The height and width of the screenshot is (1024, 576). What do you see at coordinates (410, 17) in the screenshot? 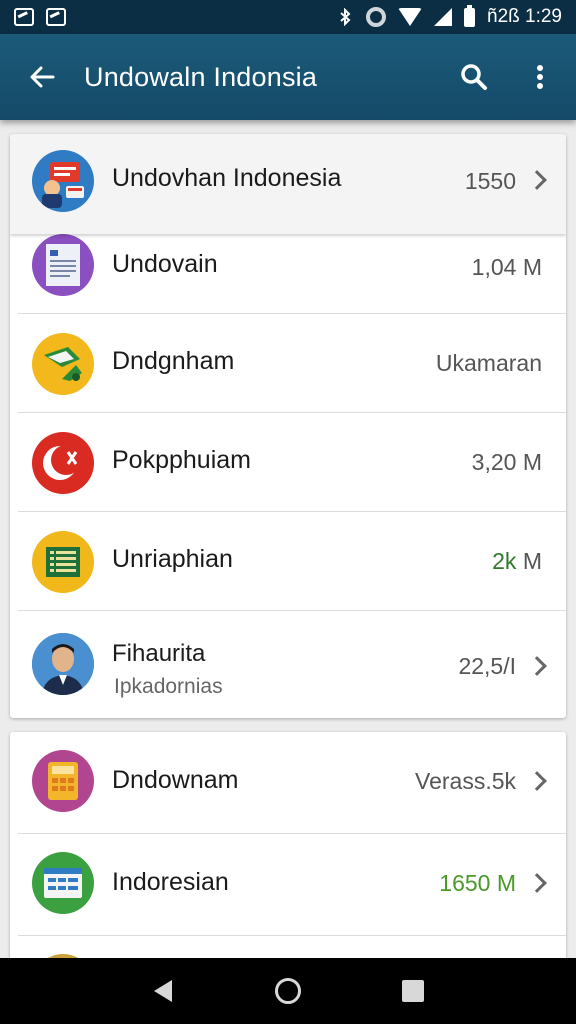
I see `wifi-icon` at bounding box center [410, 17].